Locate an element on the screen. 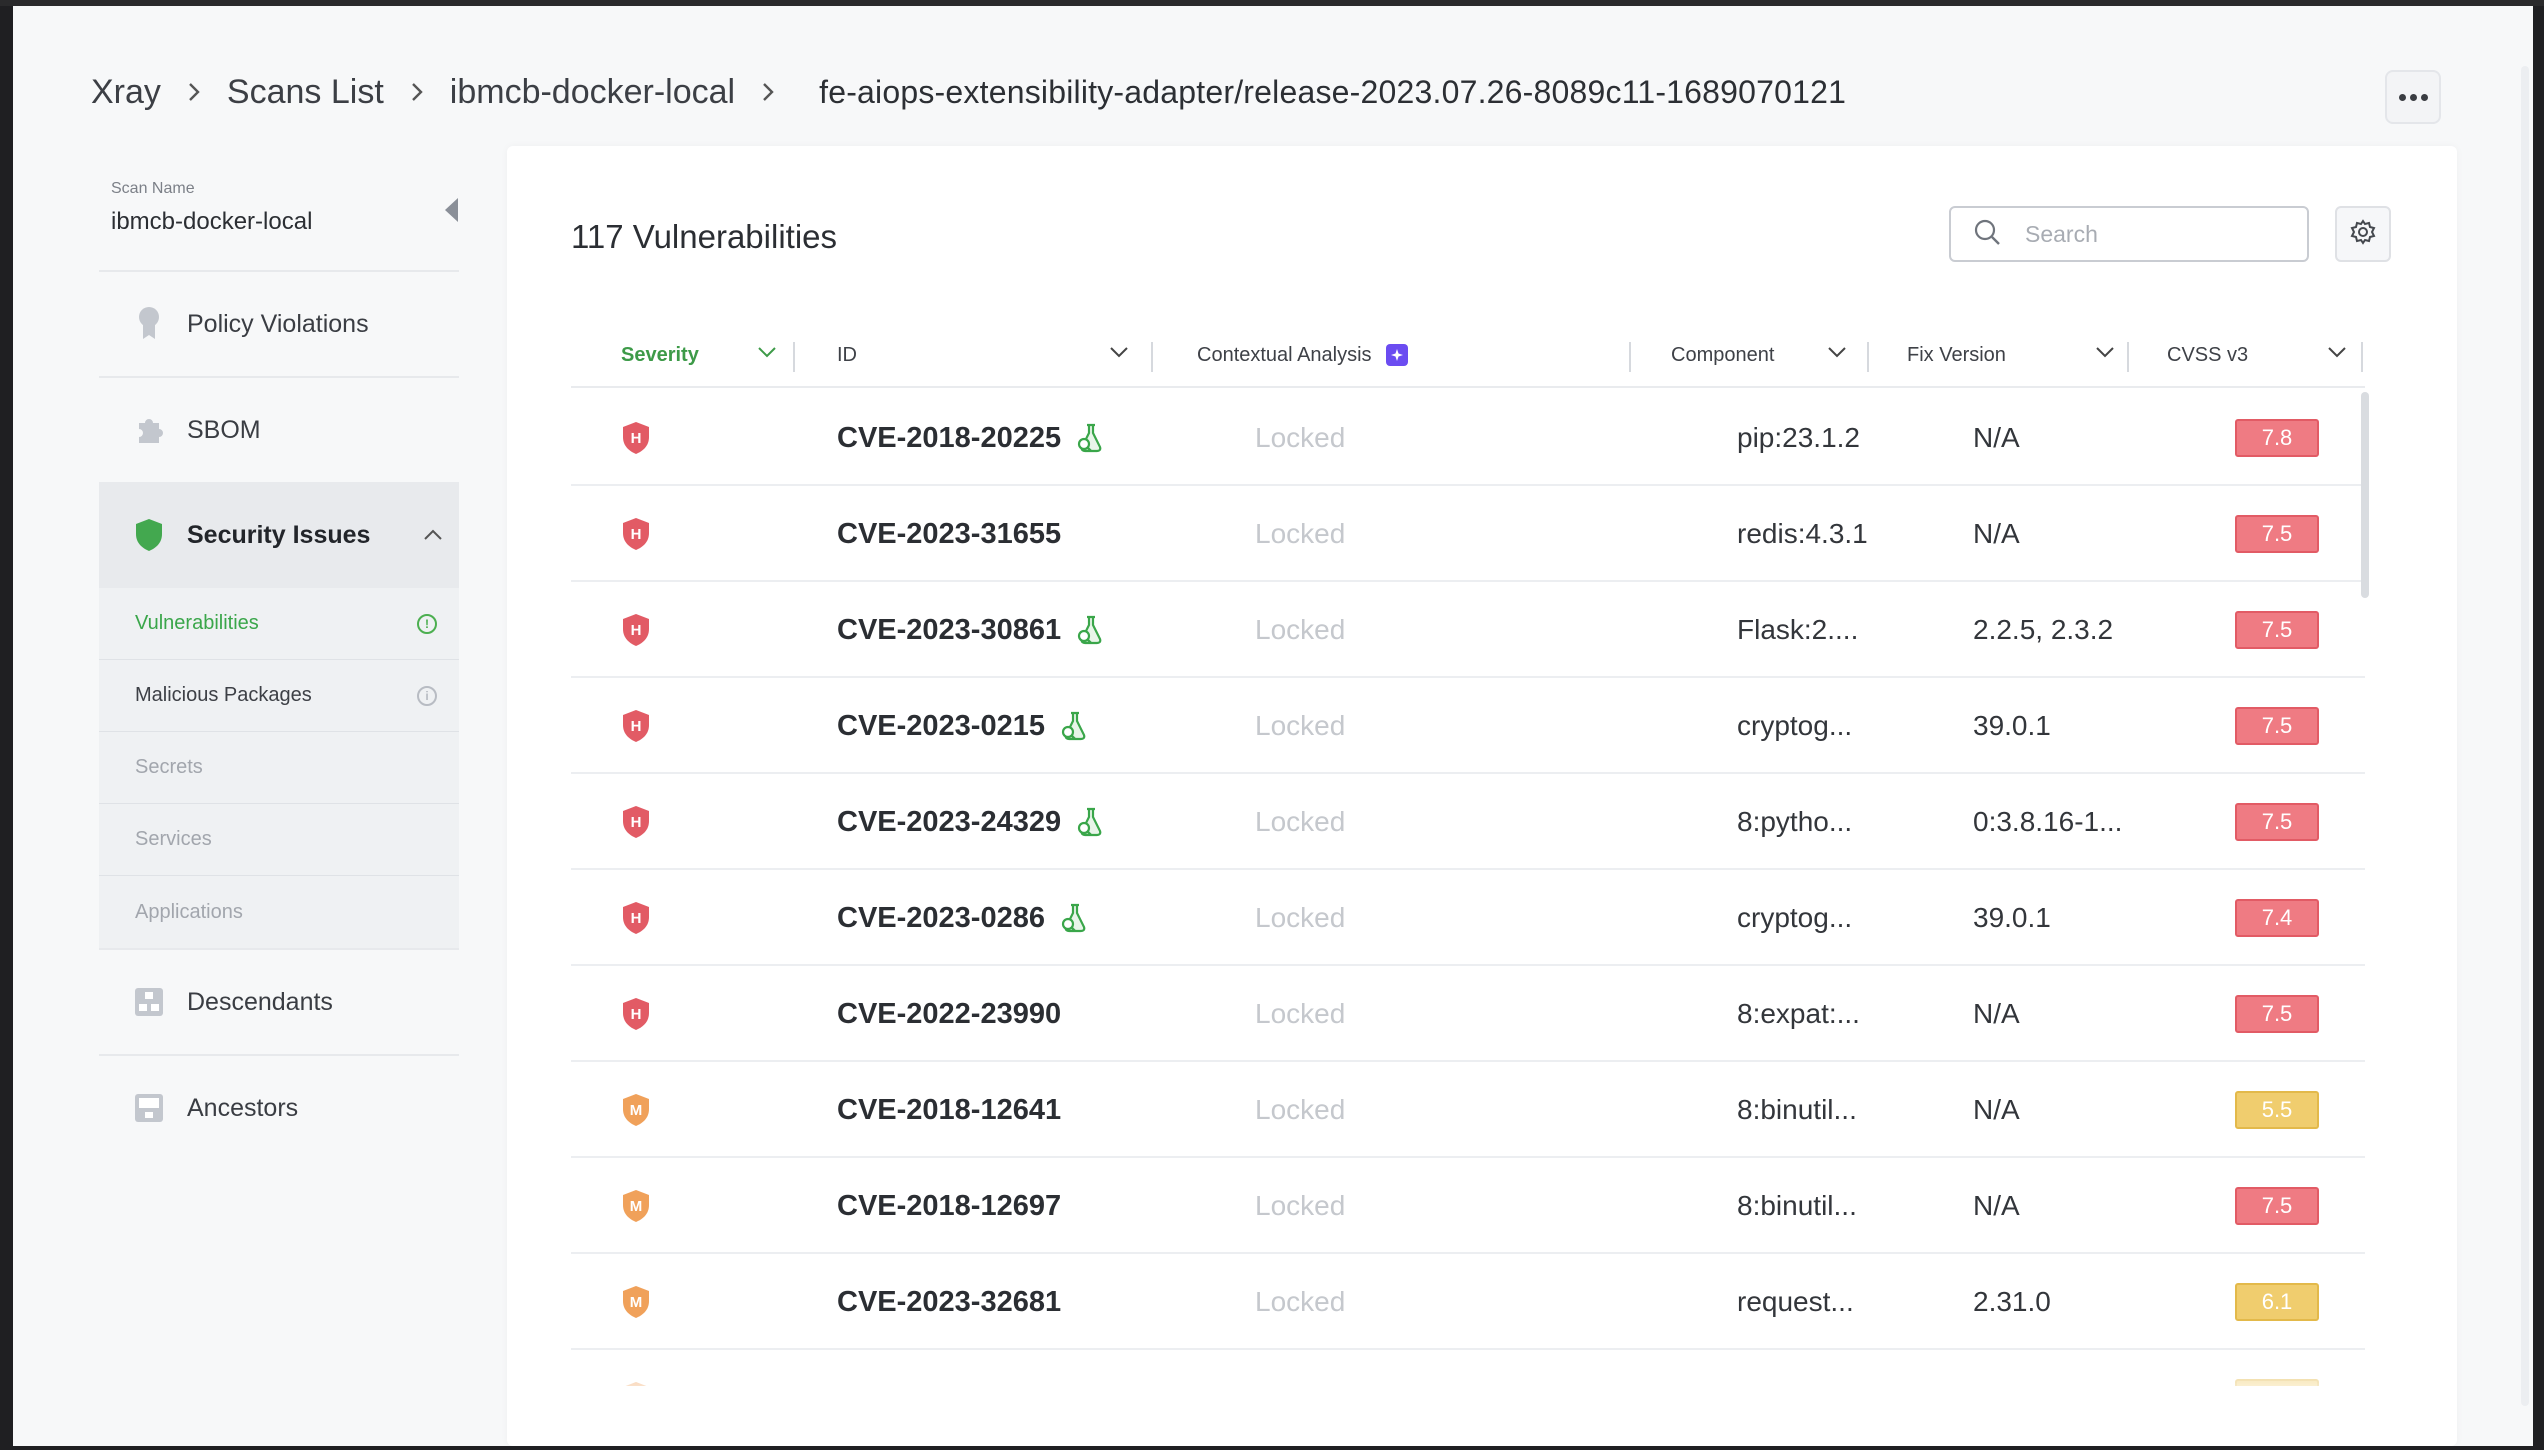  chevron-up-icon is located at coordinates (433, 537).